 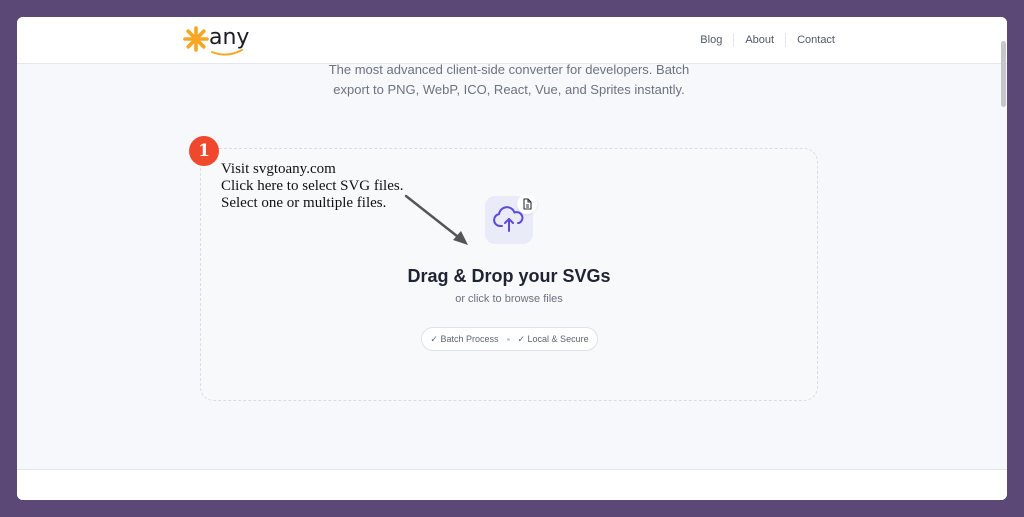 I want to click on annotation-line: Select one or multiple files., so click(x=304, y=203).